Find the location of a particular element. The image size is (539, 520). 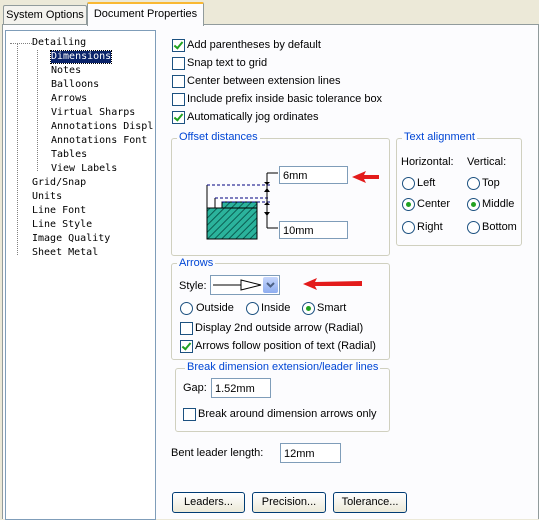

halign-left-label: Left is located at coordinates (426, 183).